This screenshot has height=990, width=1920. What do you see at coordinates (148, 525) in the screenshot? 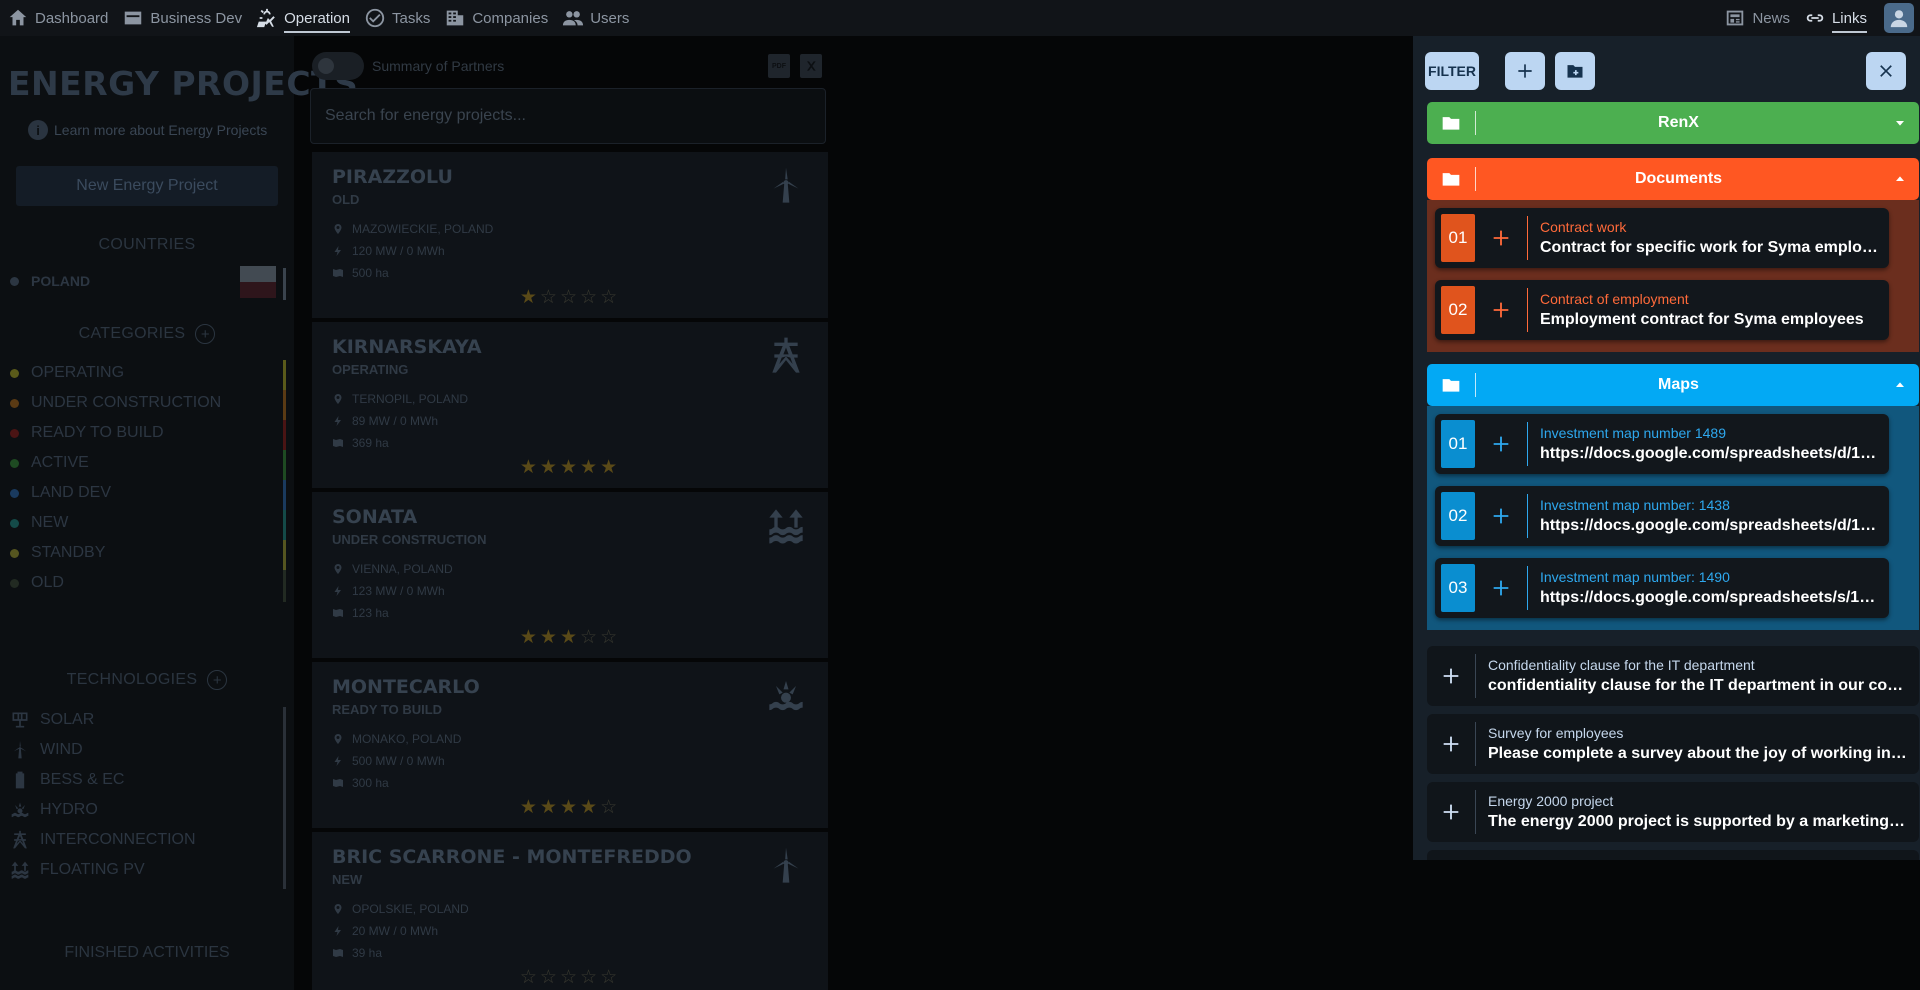
I see `category-item: NEW` at bounding box center [148, 525].